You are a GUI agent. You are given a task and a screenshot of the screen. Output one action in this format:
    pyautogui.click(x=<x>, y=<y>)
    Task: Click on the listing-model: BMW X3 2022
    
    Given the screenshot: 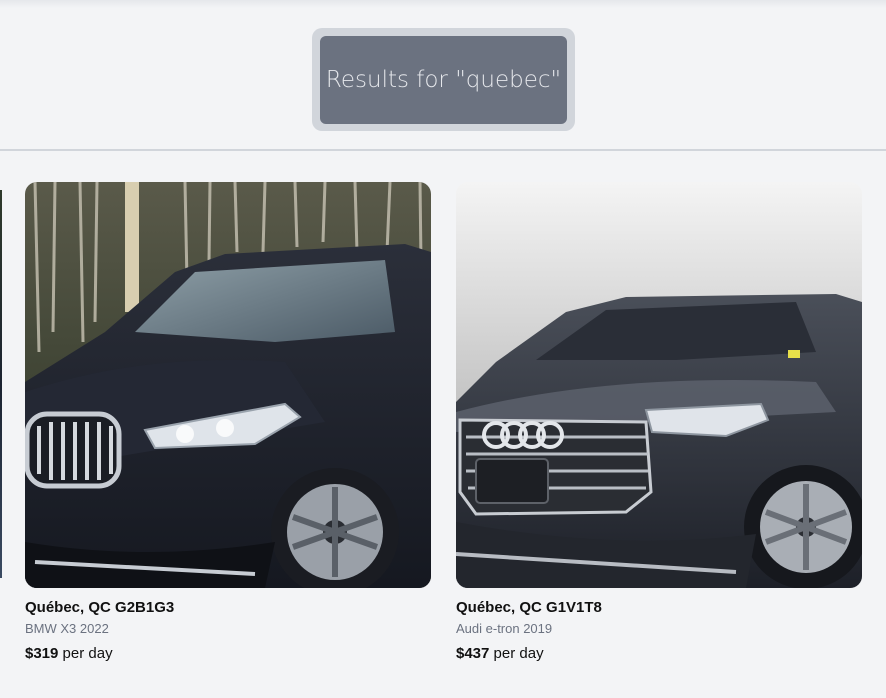 What is the action you would take?
    pyautogui.click(x=67, y=628)
    